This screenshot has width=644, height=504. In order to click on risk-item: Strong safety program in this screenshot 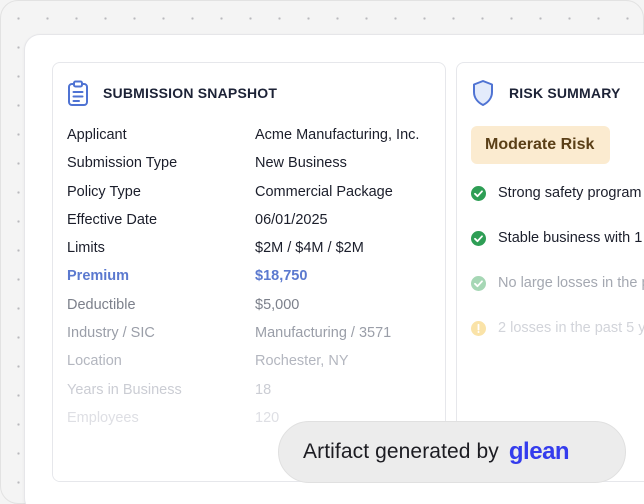, I will do `click(557, 207)`.